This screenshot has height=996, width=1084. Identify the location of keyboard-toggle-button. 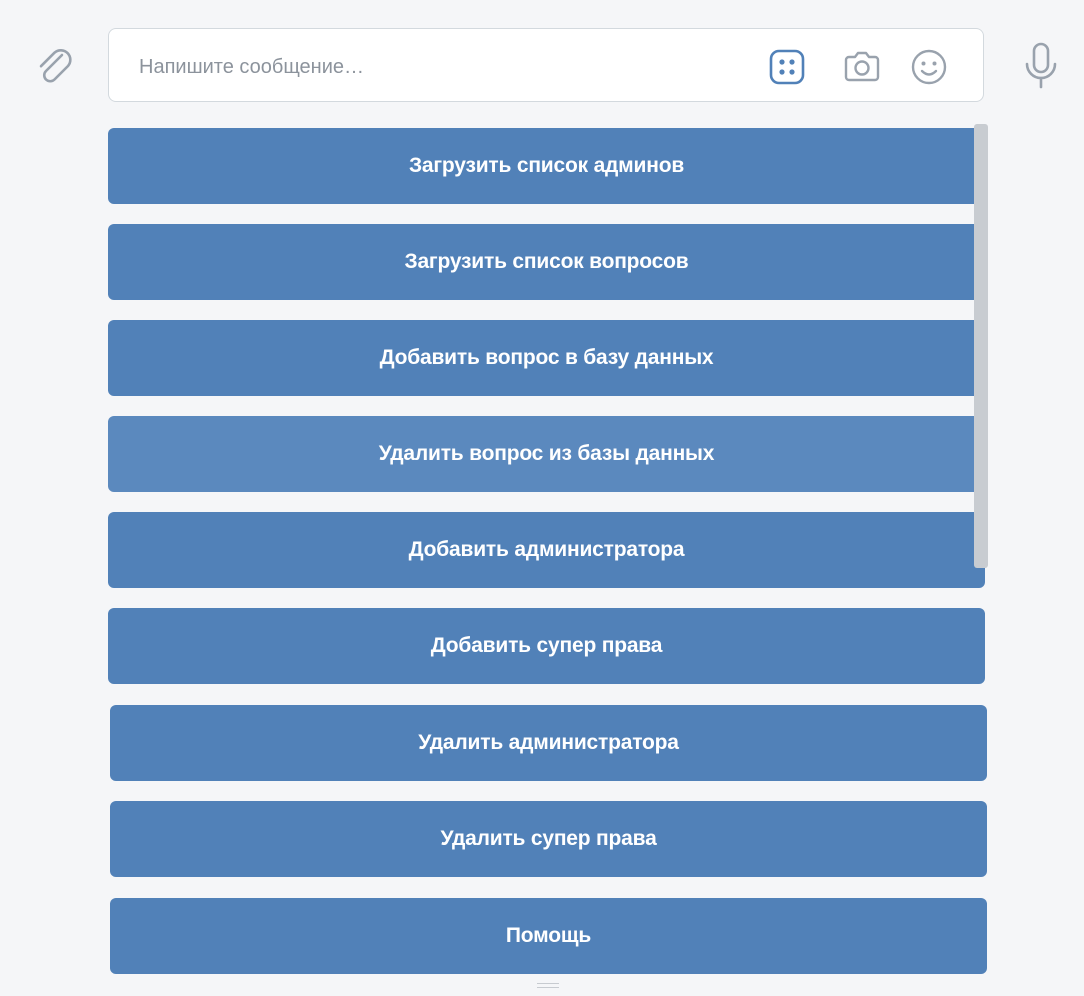
(787, 67).